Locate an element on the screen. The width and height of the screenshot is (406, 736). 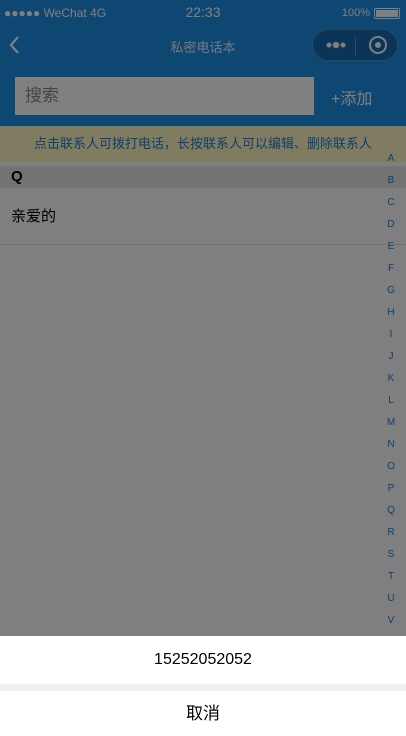
cancel-button: 取消 is located at coordinates (203, 713).